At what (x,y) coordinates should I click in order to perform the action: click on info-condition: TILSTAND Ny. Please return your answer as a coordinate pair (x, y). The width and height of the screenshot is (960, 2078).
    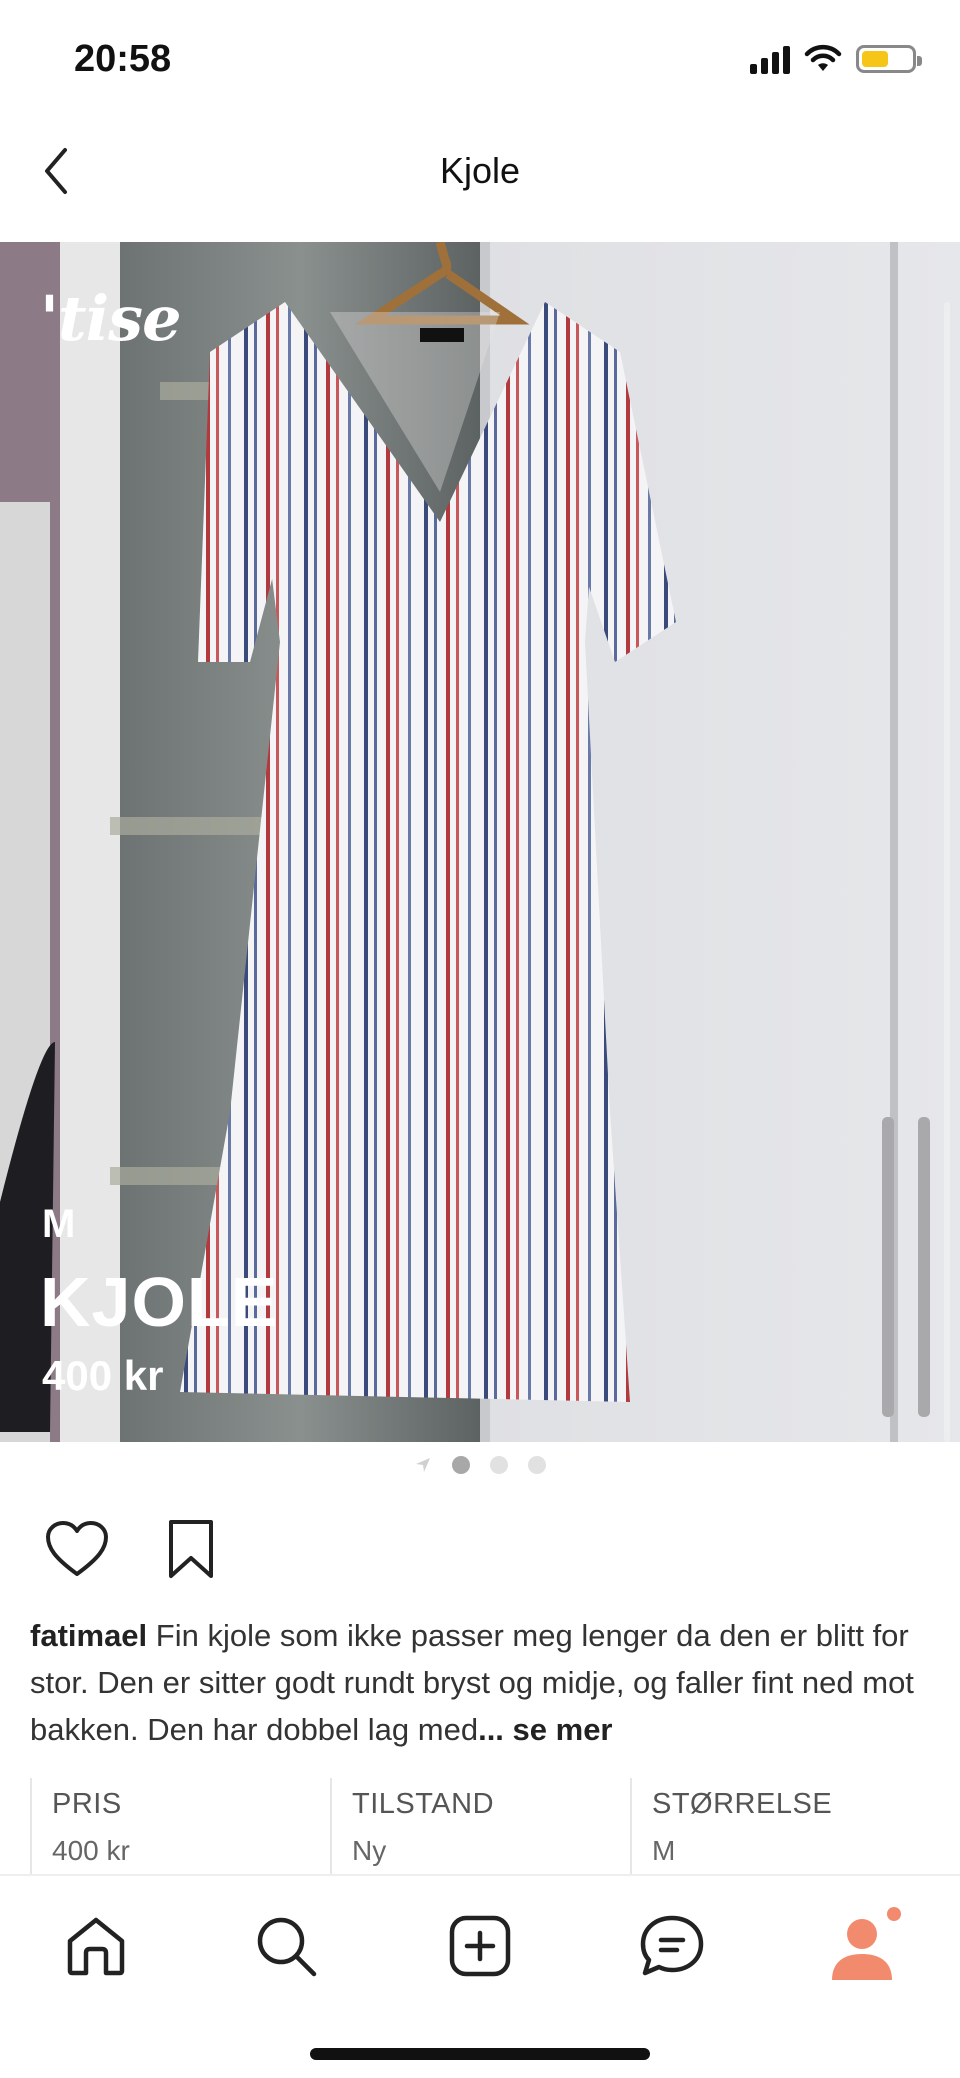
    Looking at the image, I should click on (480, 1826).